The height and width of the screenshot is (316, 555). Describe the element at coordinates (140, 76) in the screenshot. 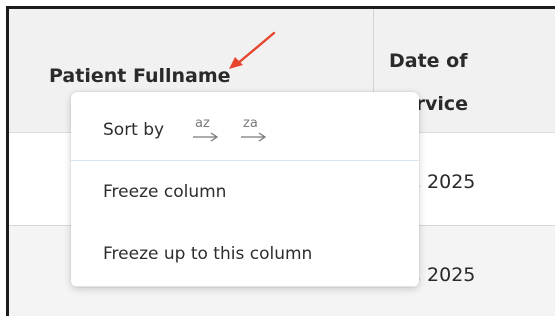

I see `column-header-patient-fullname: Patient Fullname` at that location.